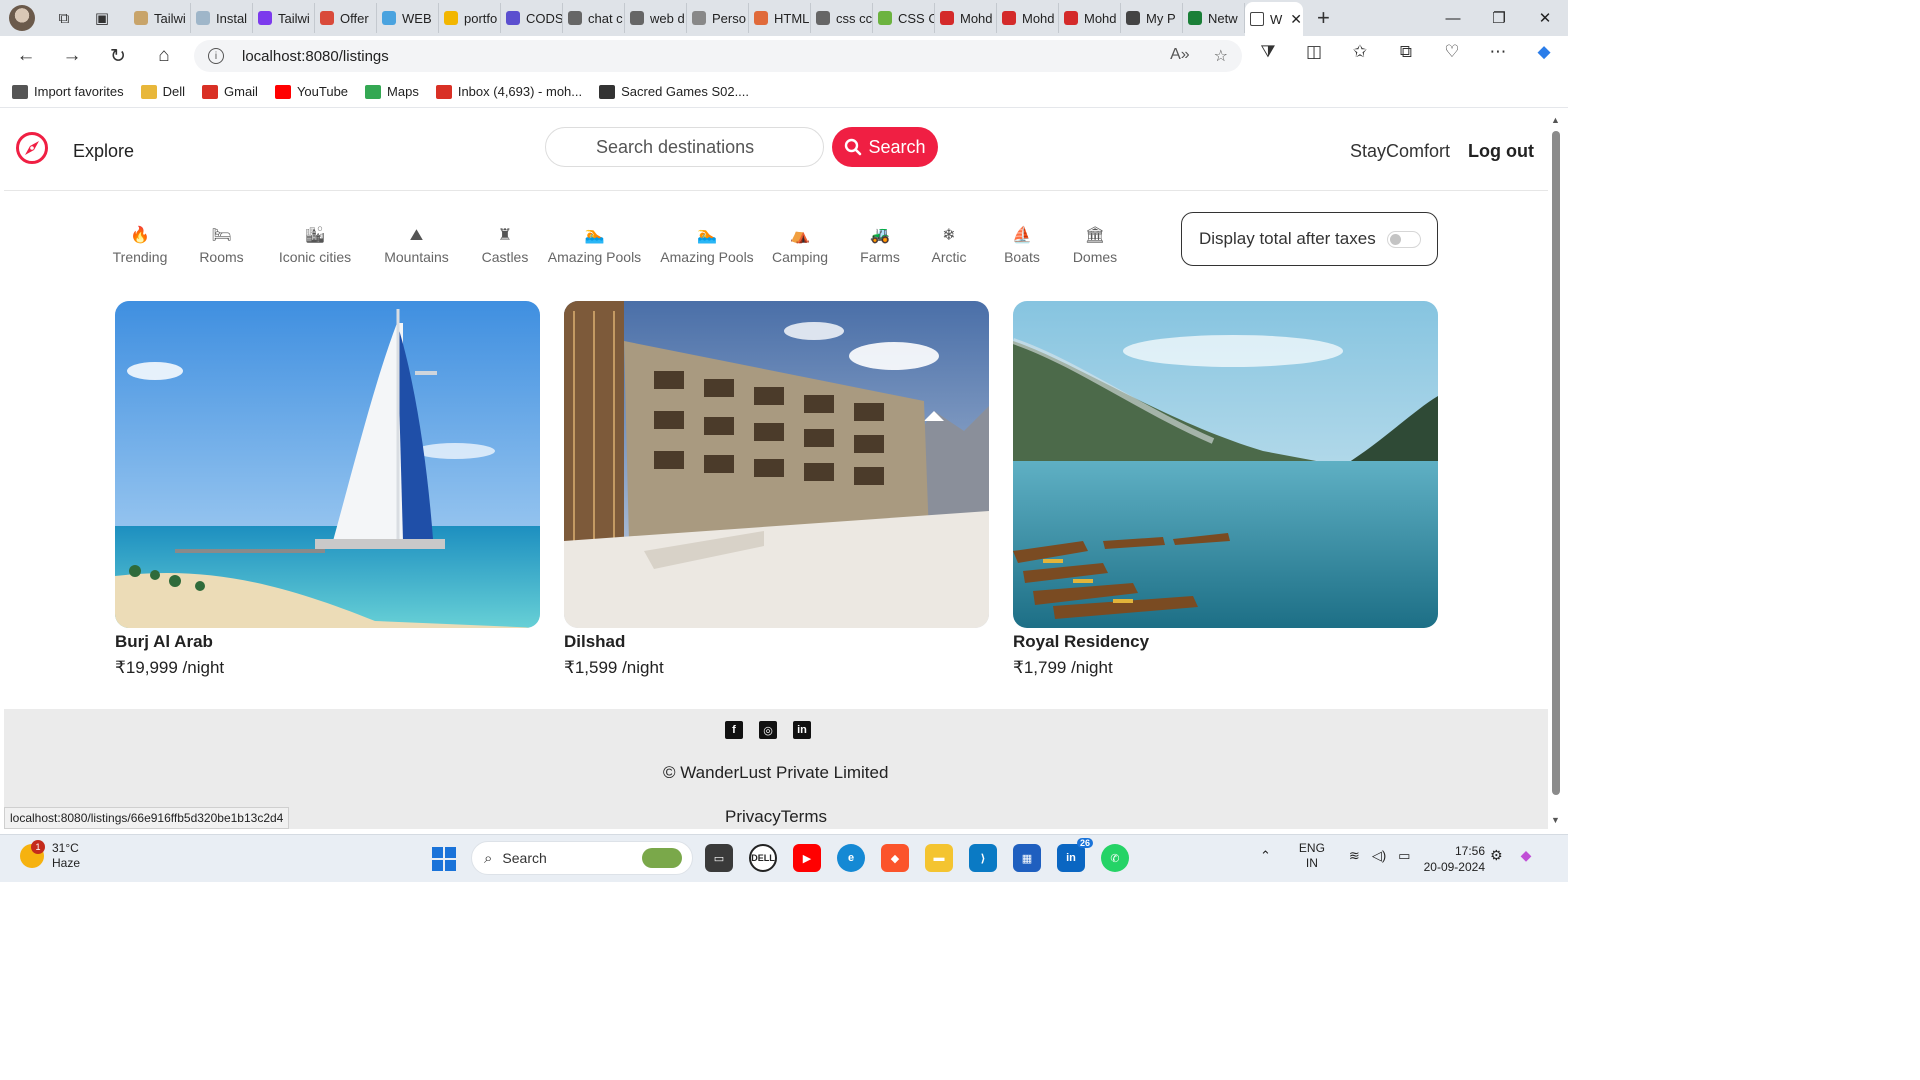 This screenshot has height=1080, width=1920. I want to click on browser-tab: My P, so click(1152, 18).